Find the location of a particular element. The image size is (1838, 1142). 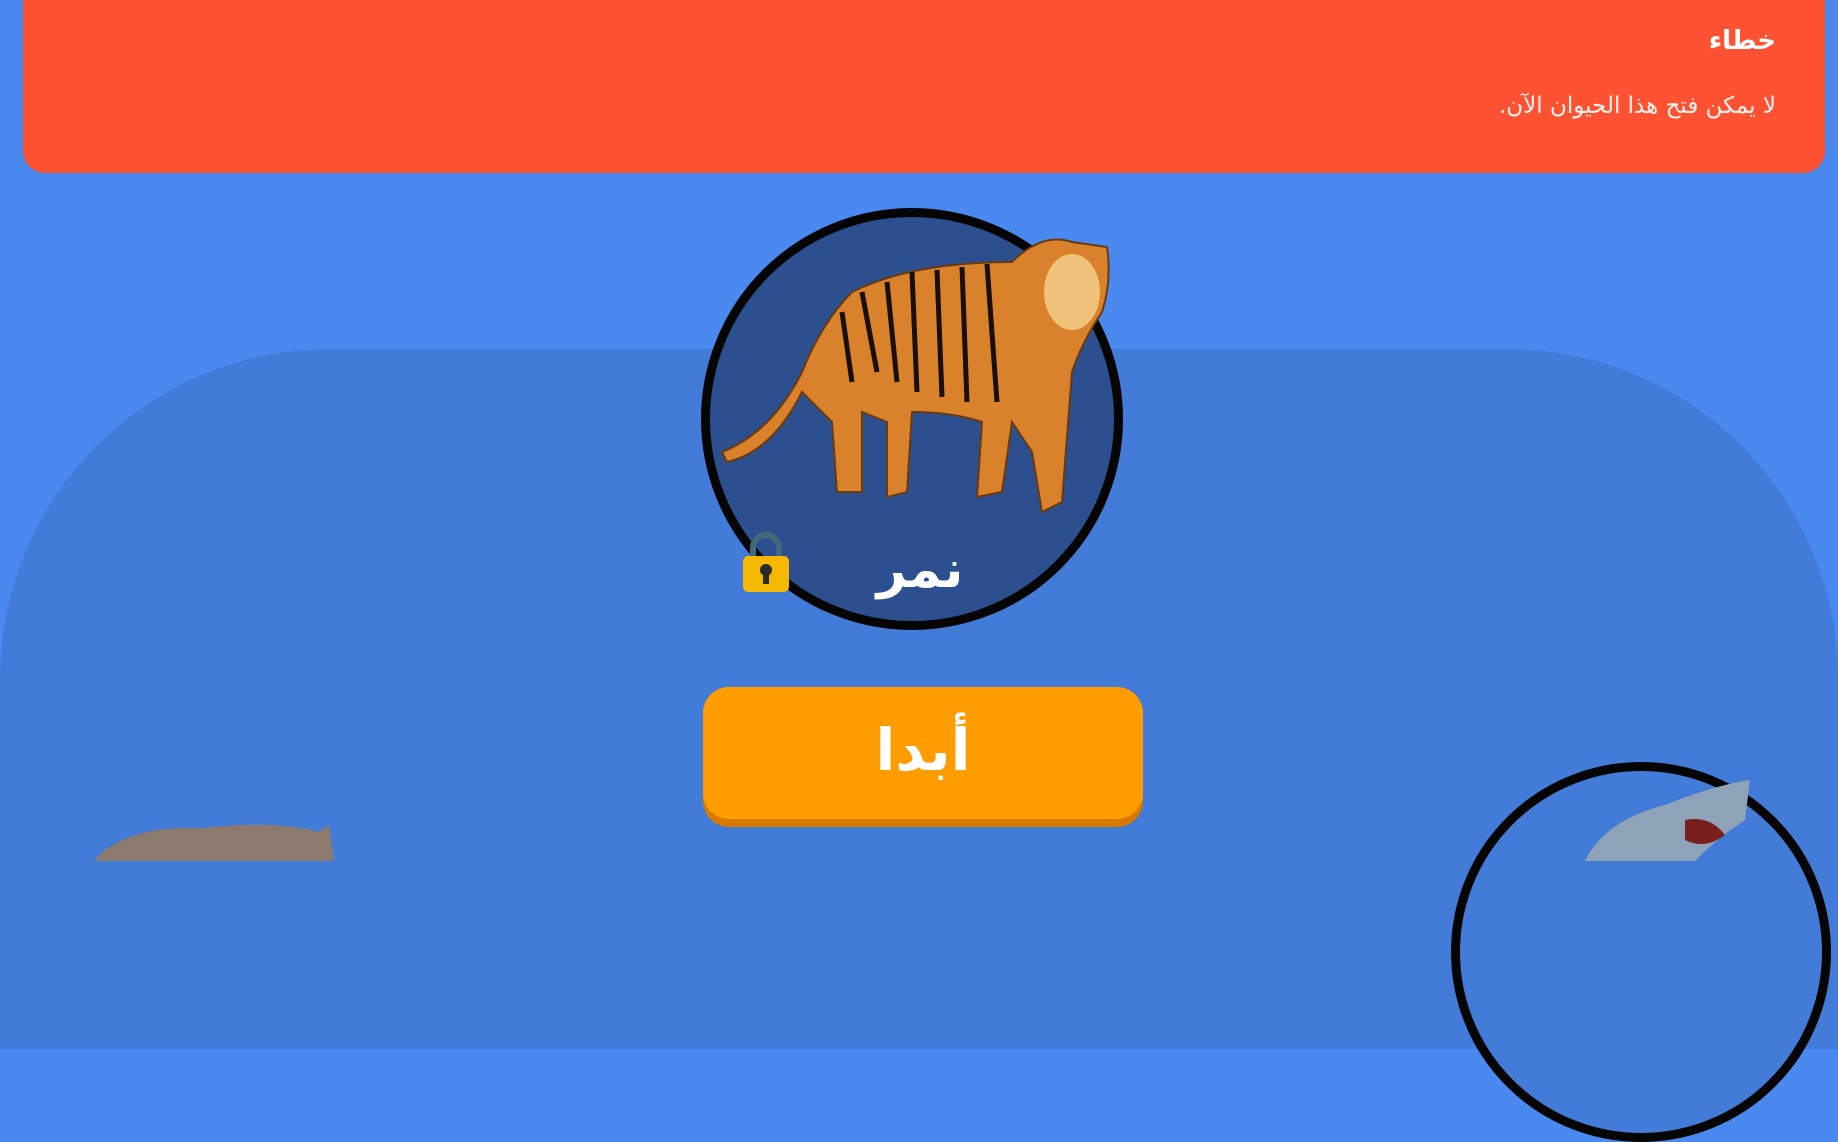

animal-name: نمر is located at coordinates (920, 570).